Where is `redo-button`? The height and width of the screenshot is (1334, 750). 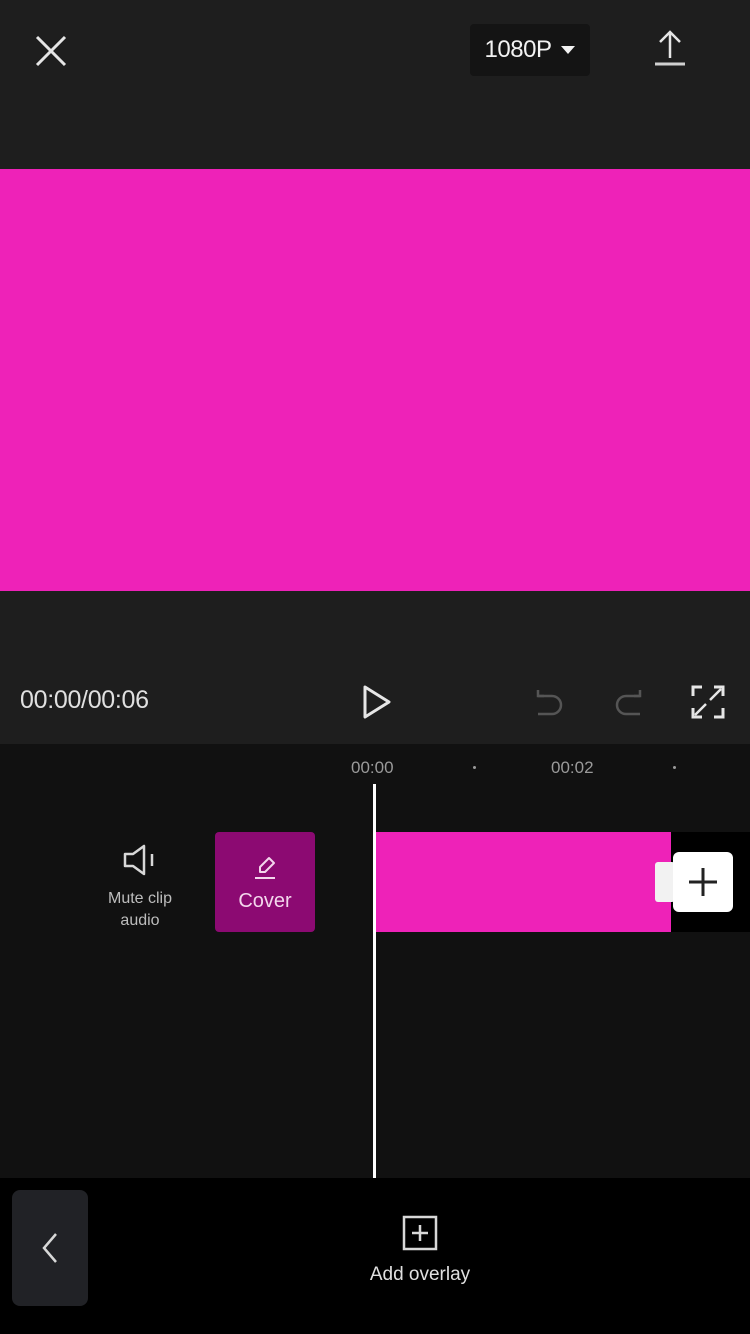
redo-button is located at coordinates (629, 702).